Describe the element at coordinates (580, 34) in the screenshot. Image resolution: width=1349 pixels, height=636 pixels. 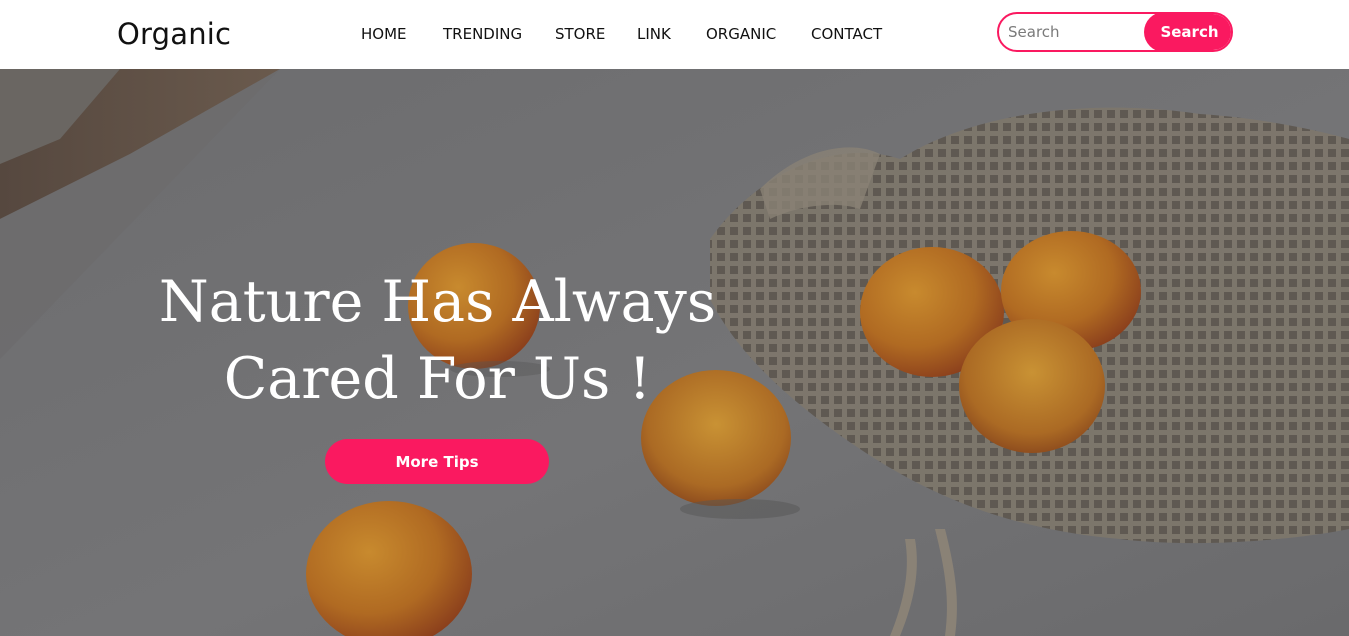
I see `nav-link-store: STORE` at that location.